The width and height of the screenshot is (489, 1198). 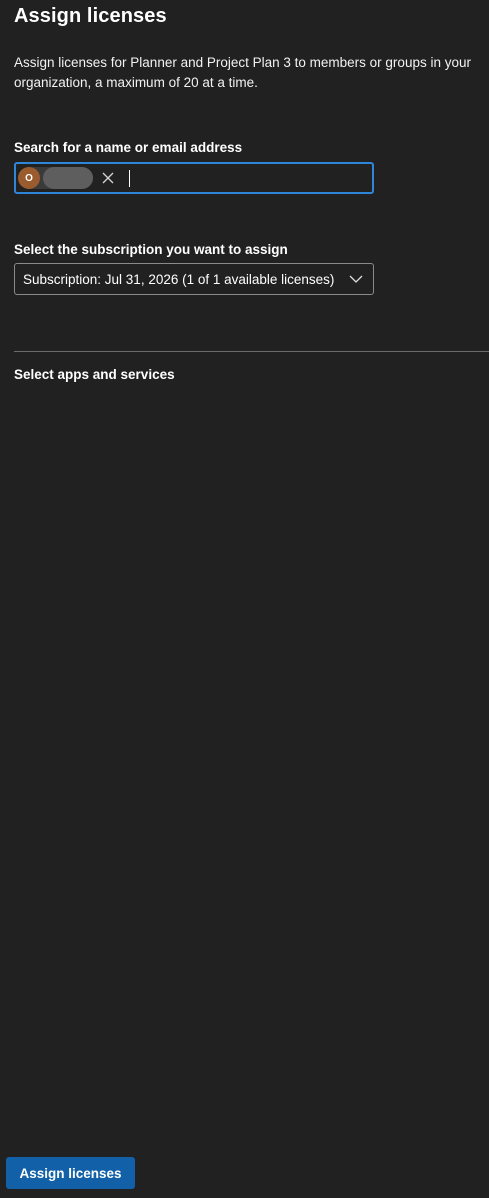 What do you see at coordinates (29, 178) in the screenshot?
I see `avatar: O` at bounding box center [29, 178].